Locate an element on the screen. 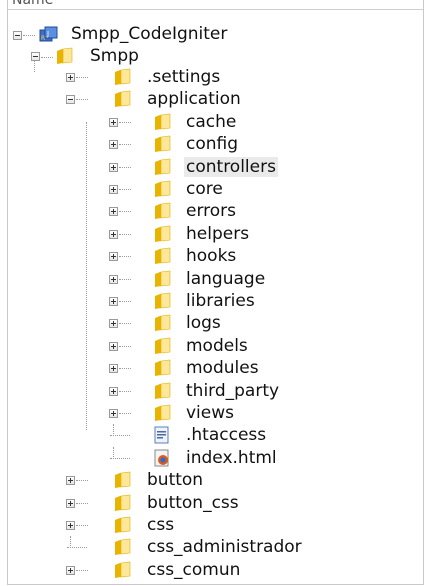 This screenshot has height=586, width=430. expand-toggle-button-css is located at coordinates (70, 503).